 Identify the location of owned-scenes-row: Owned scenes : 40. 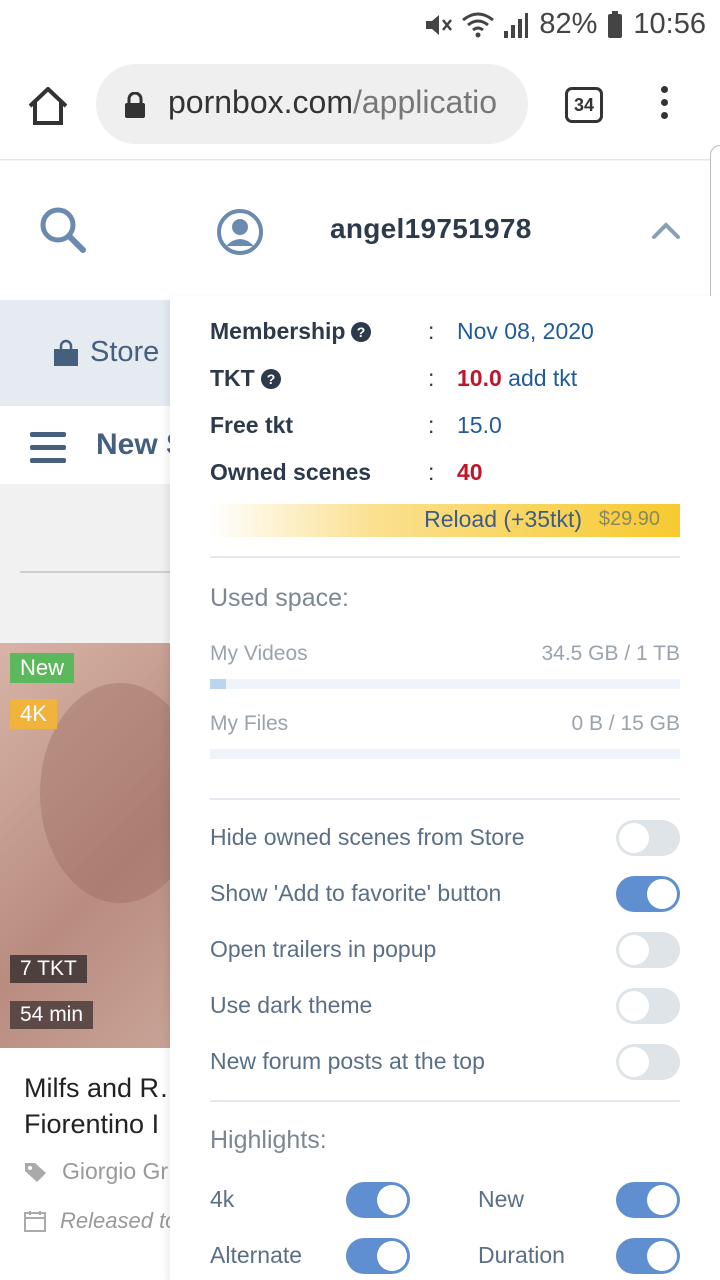
(445, 477).